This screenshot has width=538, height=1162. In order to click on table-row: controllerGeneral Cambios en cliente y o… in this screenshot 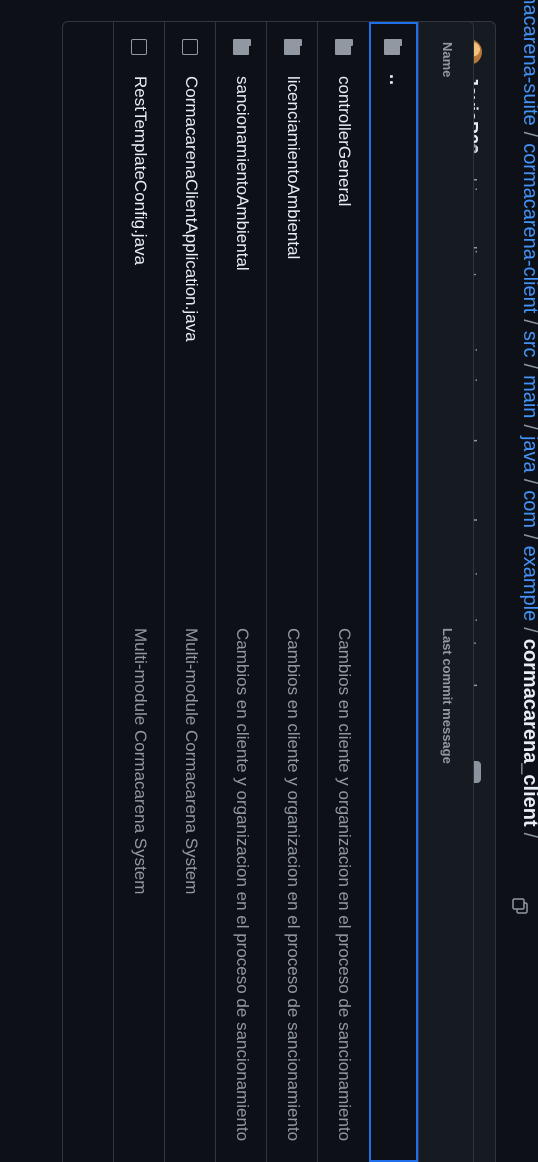, I will do `click(343, 592)`.